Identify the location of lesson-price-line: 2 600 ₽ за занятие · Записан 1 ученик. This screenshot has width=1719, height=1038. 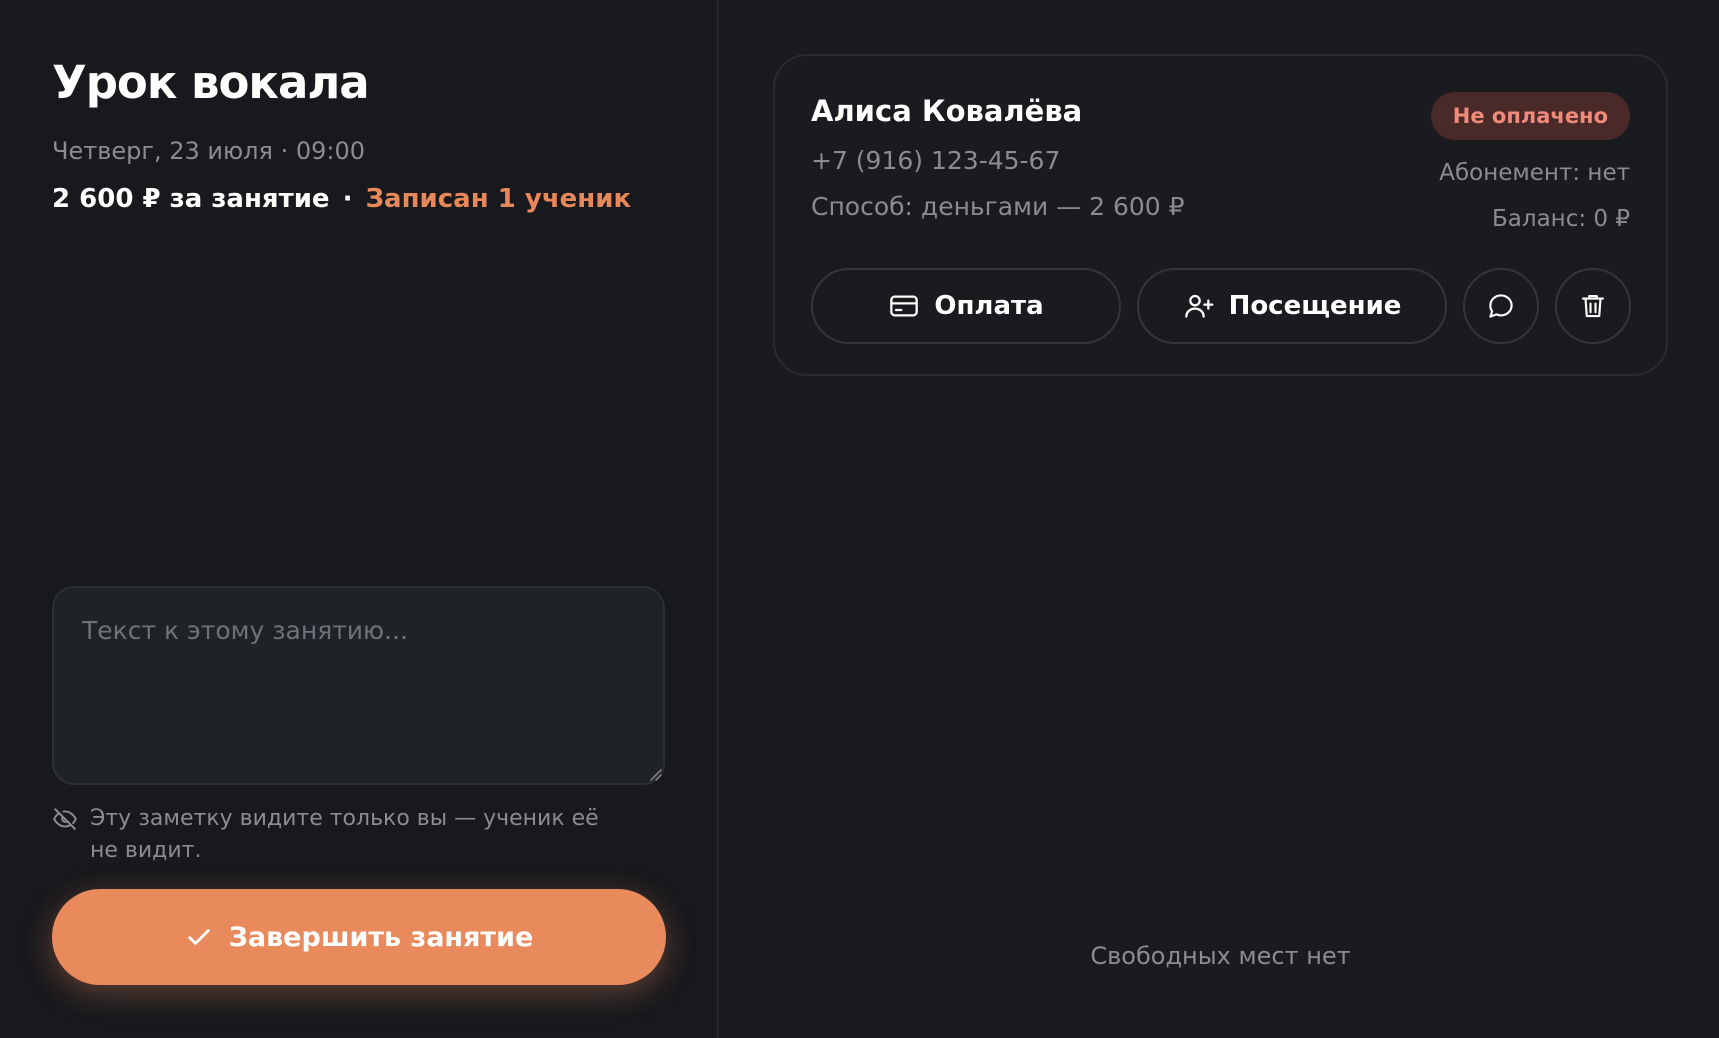
(341, 199).